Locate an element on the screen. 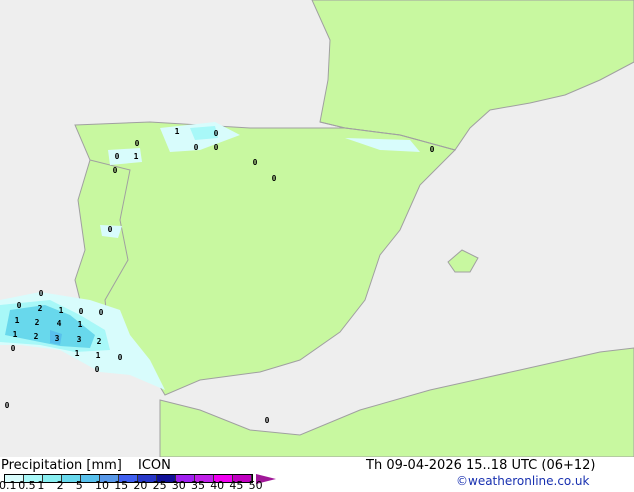 Image resolution: width=634 pixels, height=492 pixels. scale-tick-label: 1 is located at coordinates (41, 485).